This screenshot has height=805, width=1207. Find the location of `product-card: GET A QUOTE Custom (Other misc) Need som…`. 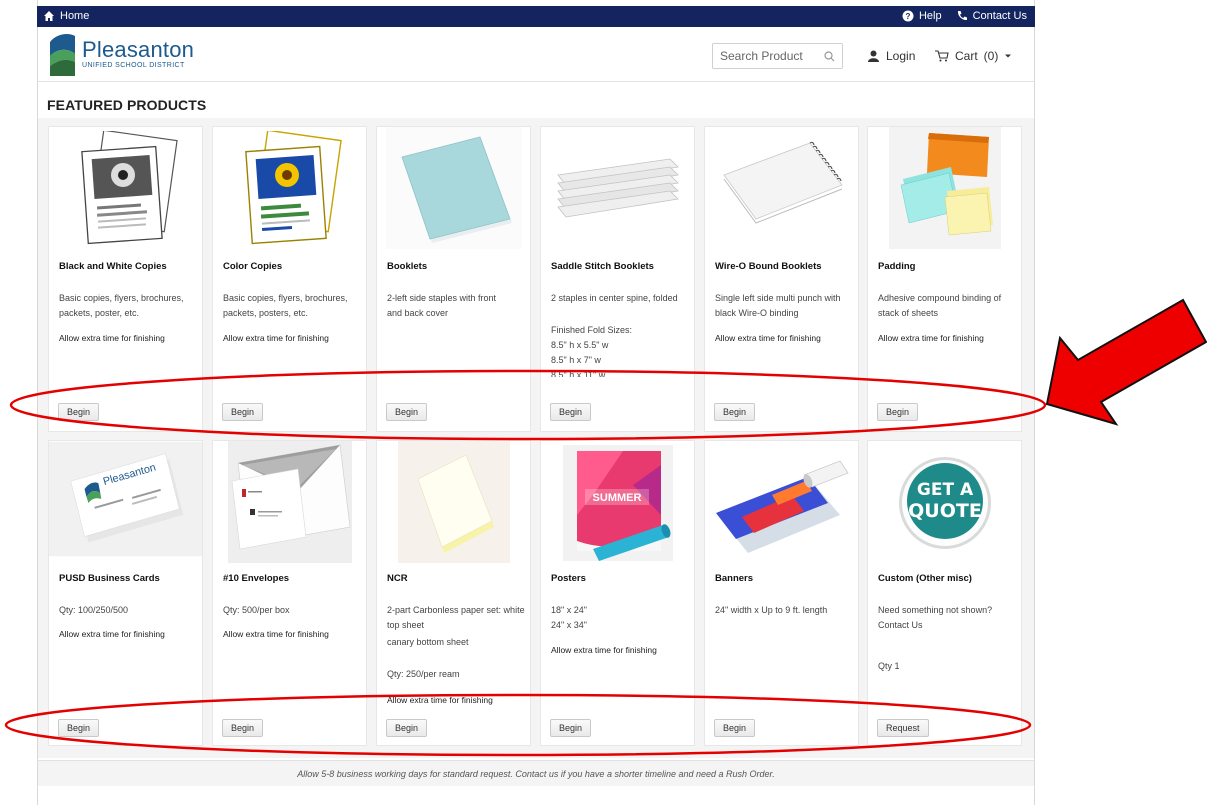

product-card: GET A QUOTE Custom (Other misc) Need som… is located at coordinates (944, 593).